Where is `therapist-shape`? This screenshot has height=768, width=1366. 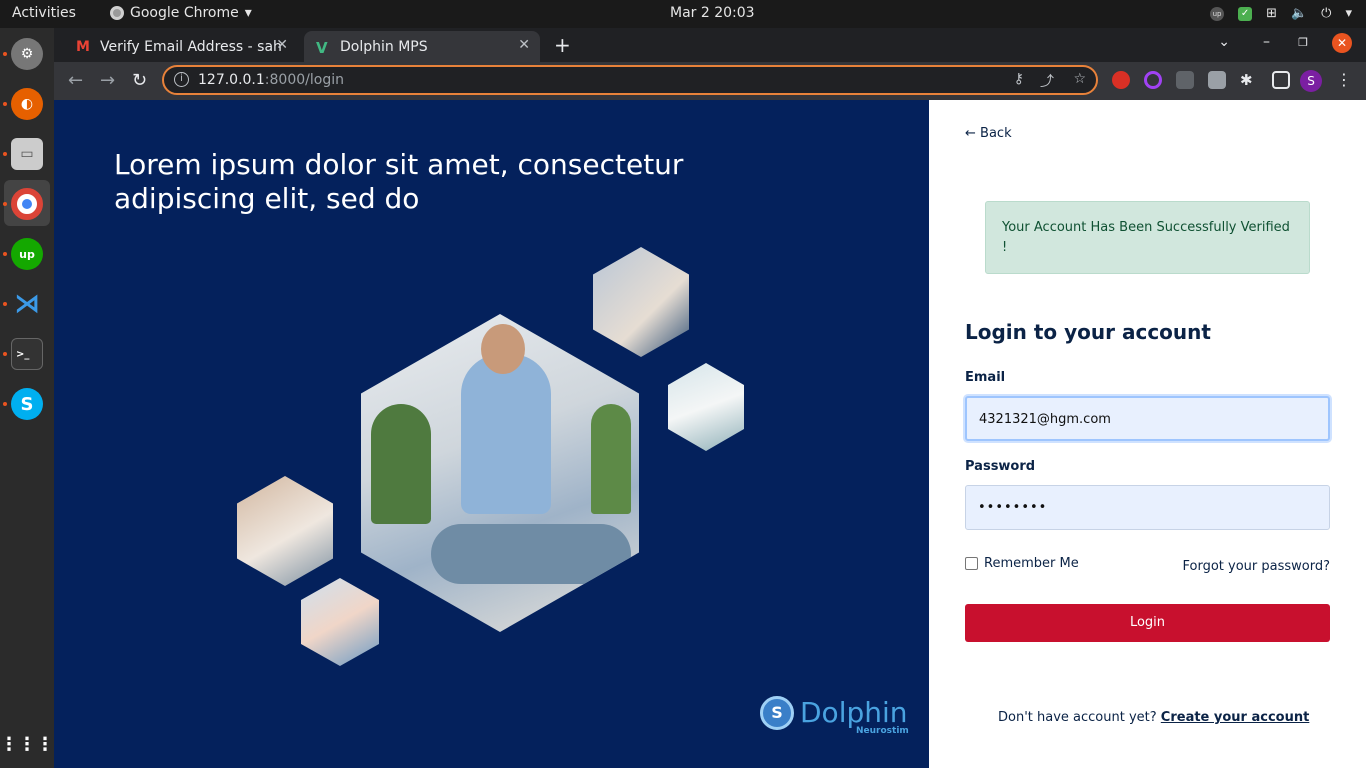
therapist-shape is located at coordinates (506, 434).